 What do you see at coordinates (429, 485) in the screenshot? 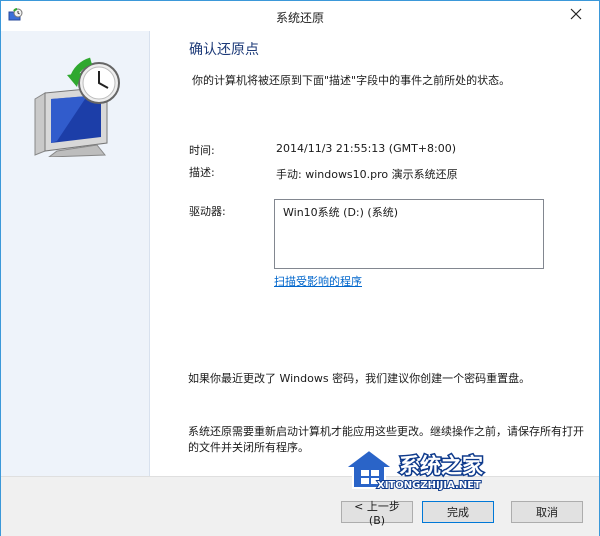
I see `watermark-url: XITONGZHIJIA.NET` at bounding box center [429, 485].